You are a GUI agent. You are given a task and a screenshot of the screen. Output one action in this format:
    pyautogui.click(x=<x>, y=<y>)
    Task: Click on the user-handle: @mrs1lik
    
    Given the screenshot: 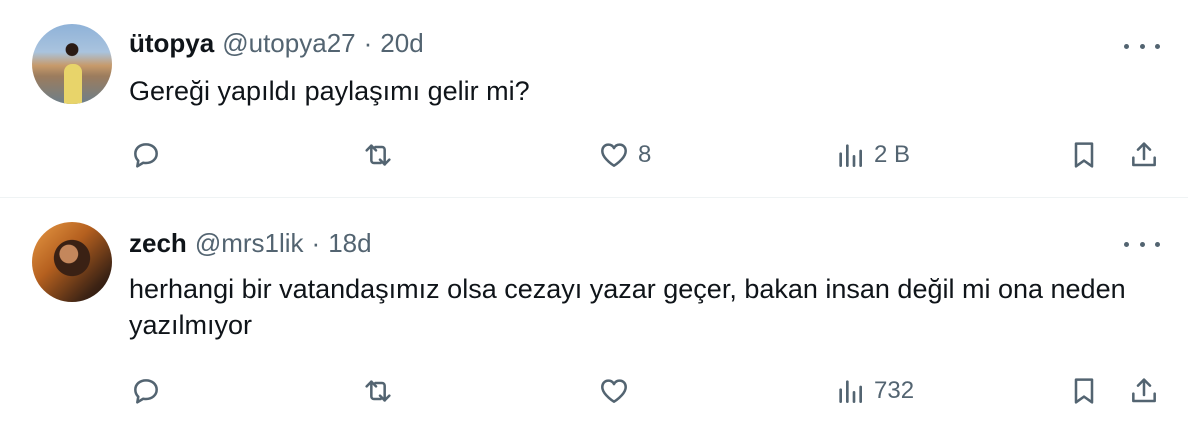 What is the action you would take?
    pyautogui.click(x=249, y=243)
    